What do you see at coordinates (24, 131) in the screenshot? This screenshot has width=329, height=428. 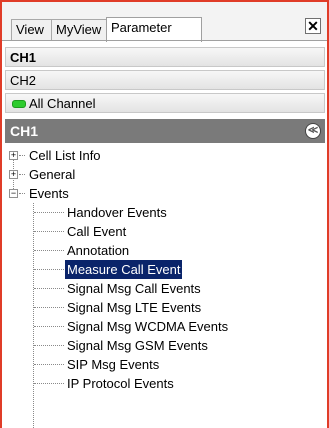 I see `channel-header-title: CH1` at bounding box center [24, 131].